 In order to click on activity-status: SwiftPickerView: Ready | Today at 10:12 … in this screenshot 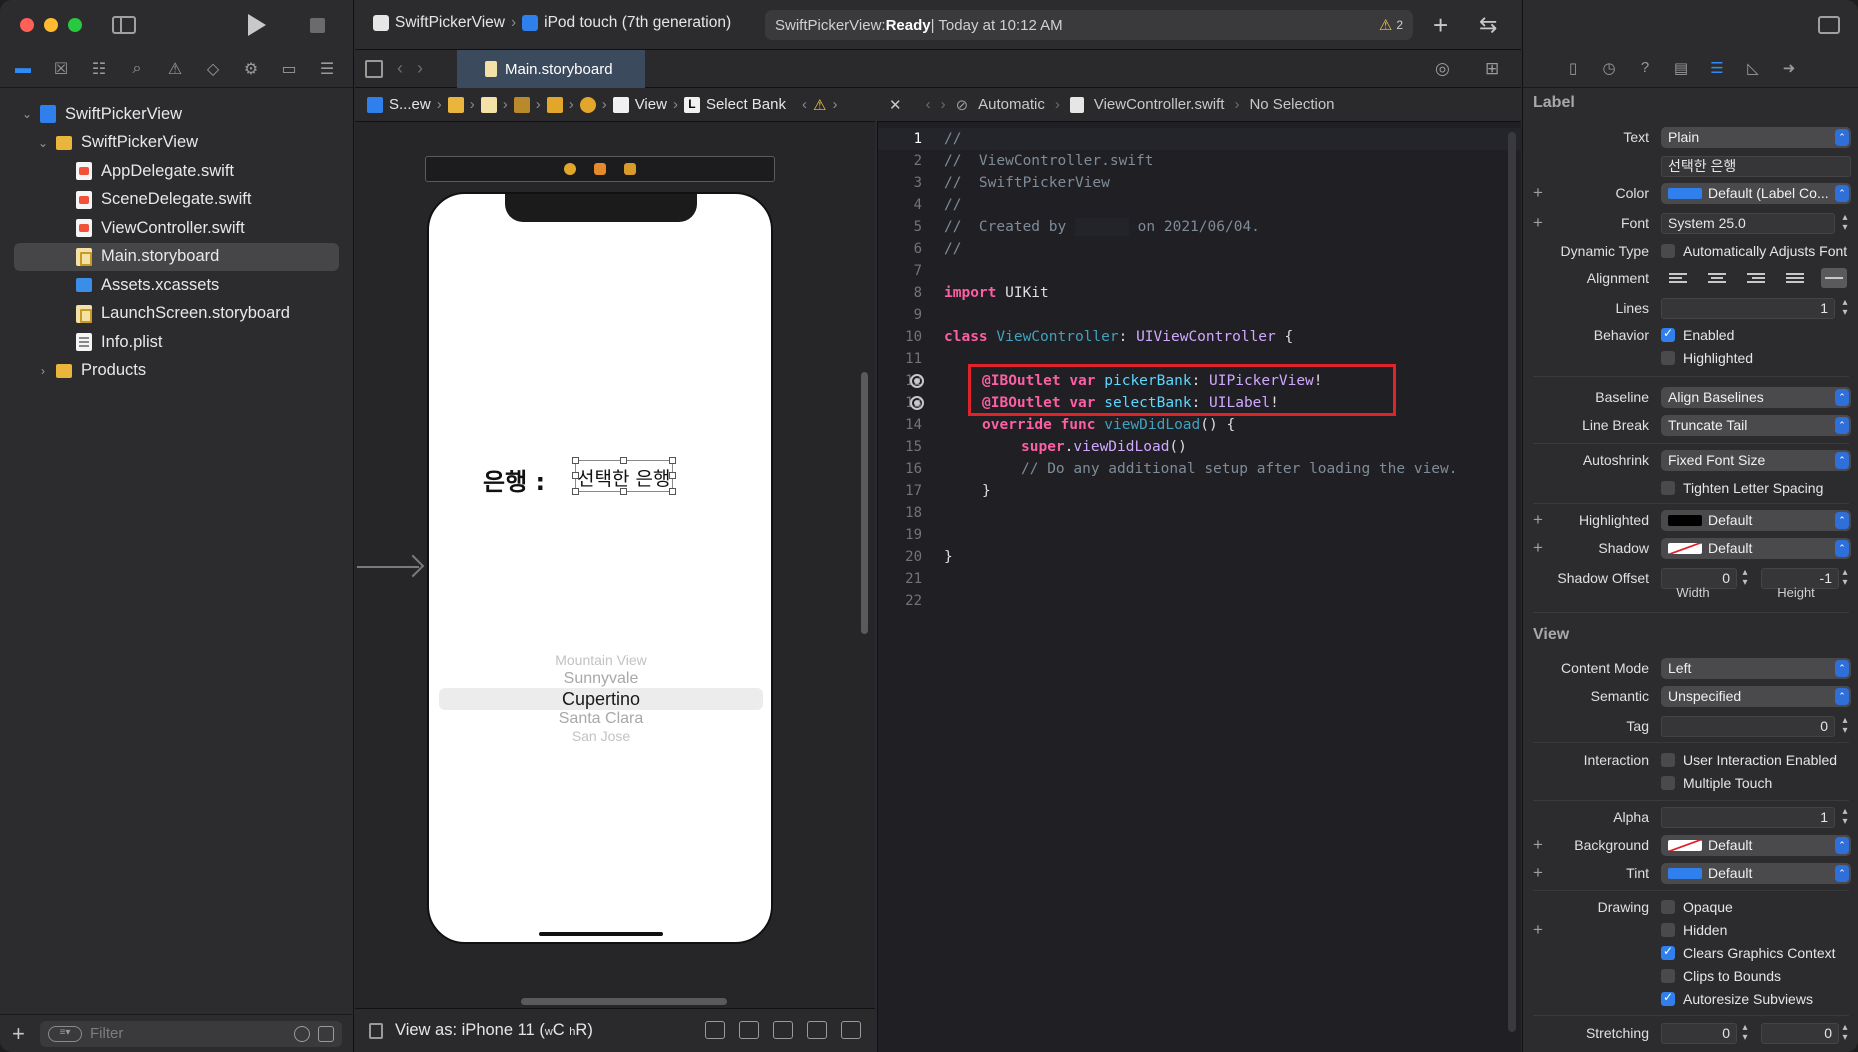, I will do `click(1089, 25)`.